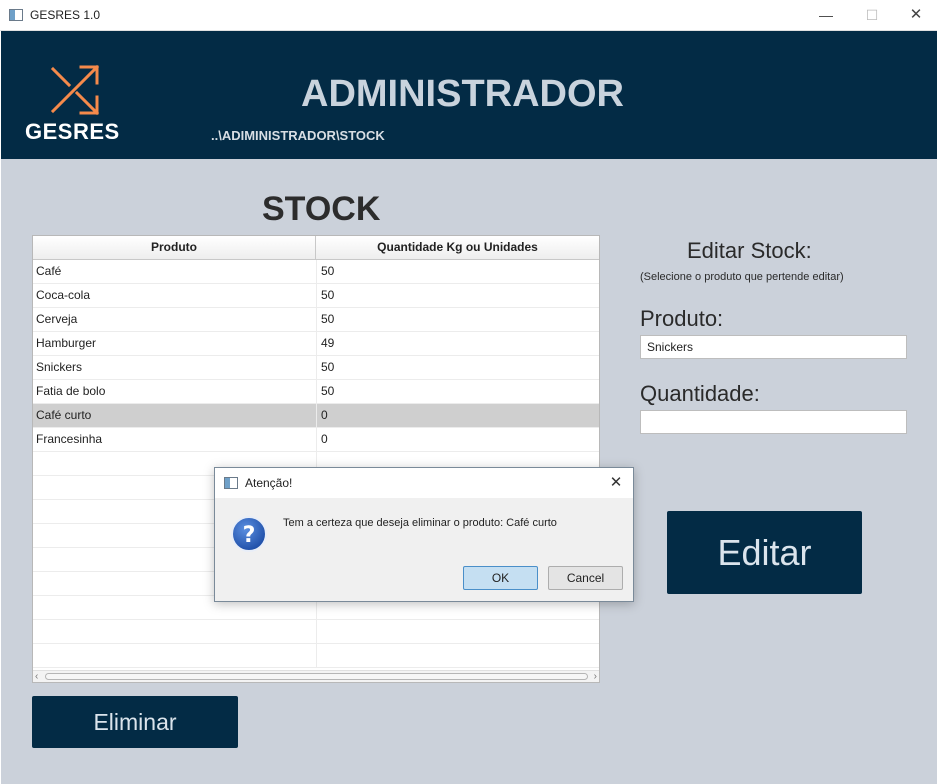 The width and height of the screenshot is (937, 784). Describe the element at coordinates (321, 209) in the screenshot. I see `stock-title: STOCK` at that location.